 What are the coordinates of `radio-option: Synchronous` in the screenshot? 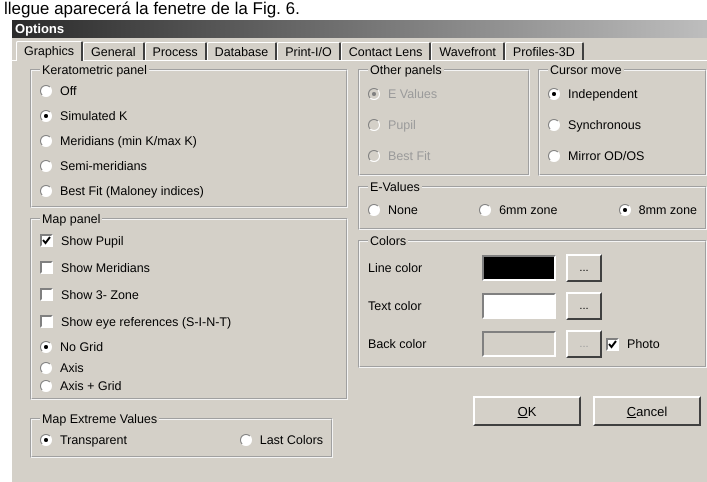 It's located at (622, 124).